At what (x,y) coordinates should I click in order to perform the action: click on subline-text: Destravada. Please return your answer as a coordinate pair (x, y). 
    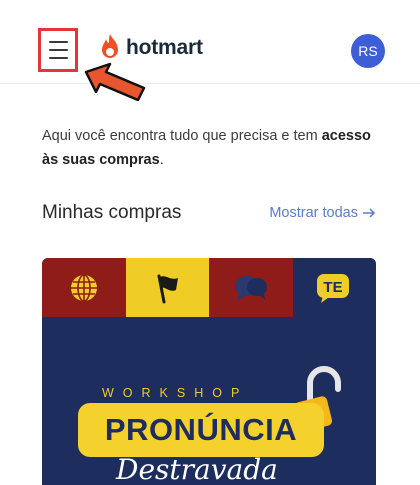
    Looking at the image, I should click on (197, 469).